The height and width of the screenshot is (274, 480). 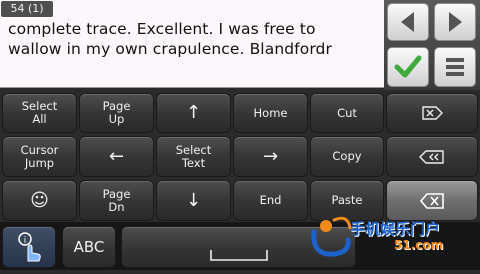 I want to click on end-label: End, so click(x=270, y=200).